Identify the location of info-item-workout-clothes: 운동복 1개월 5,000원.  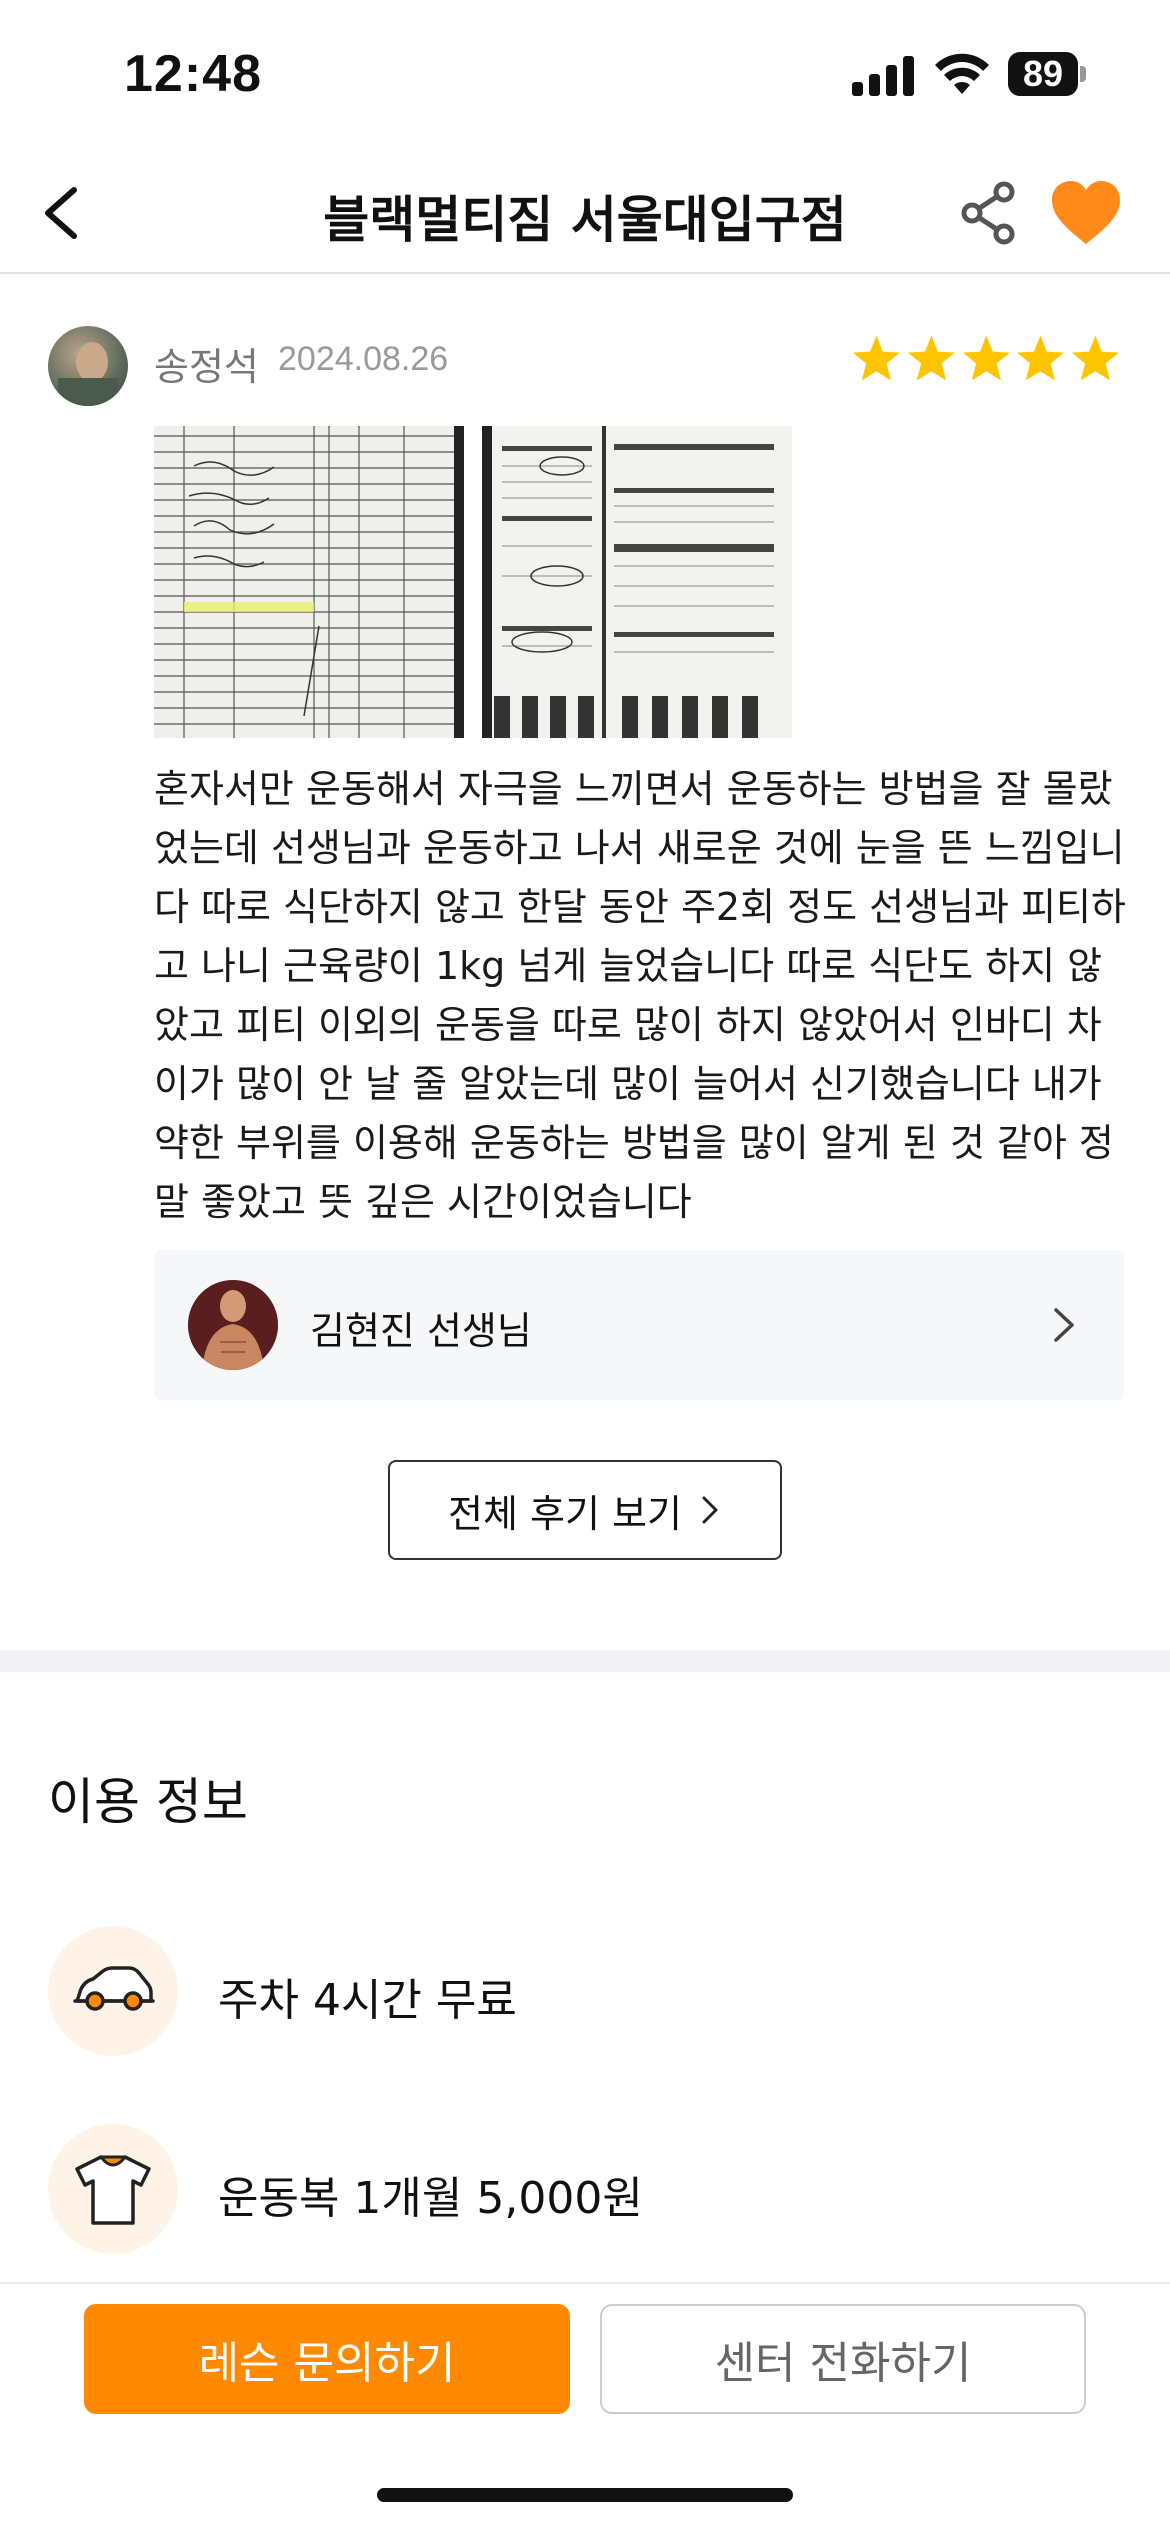
(588, 2189).